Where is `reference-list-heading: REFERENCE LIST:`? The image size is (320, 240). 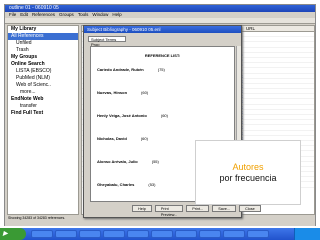 reference-list-heading: REFERENCE LIST: is located at coordinates (162, 55).